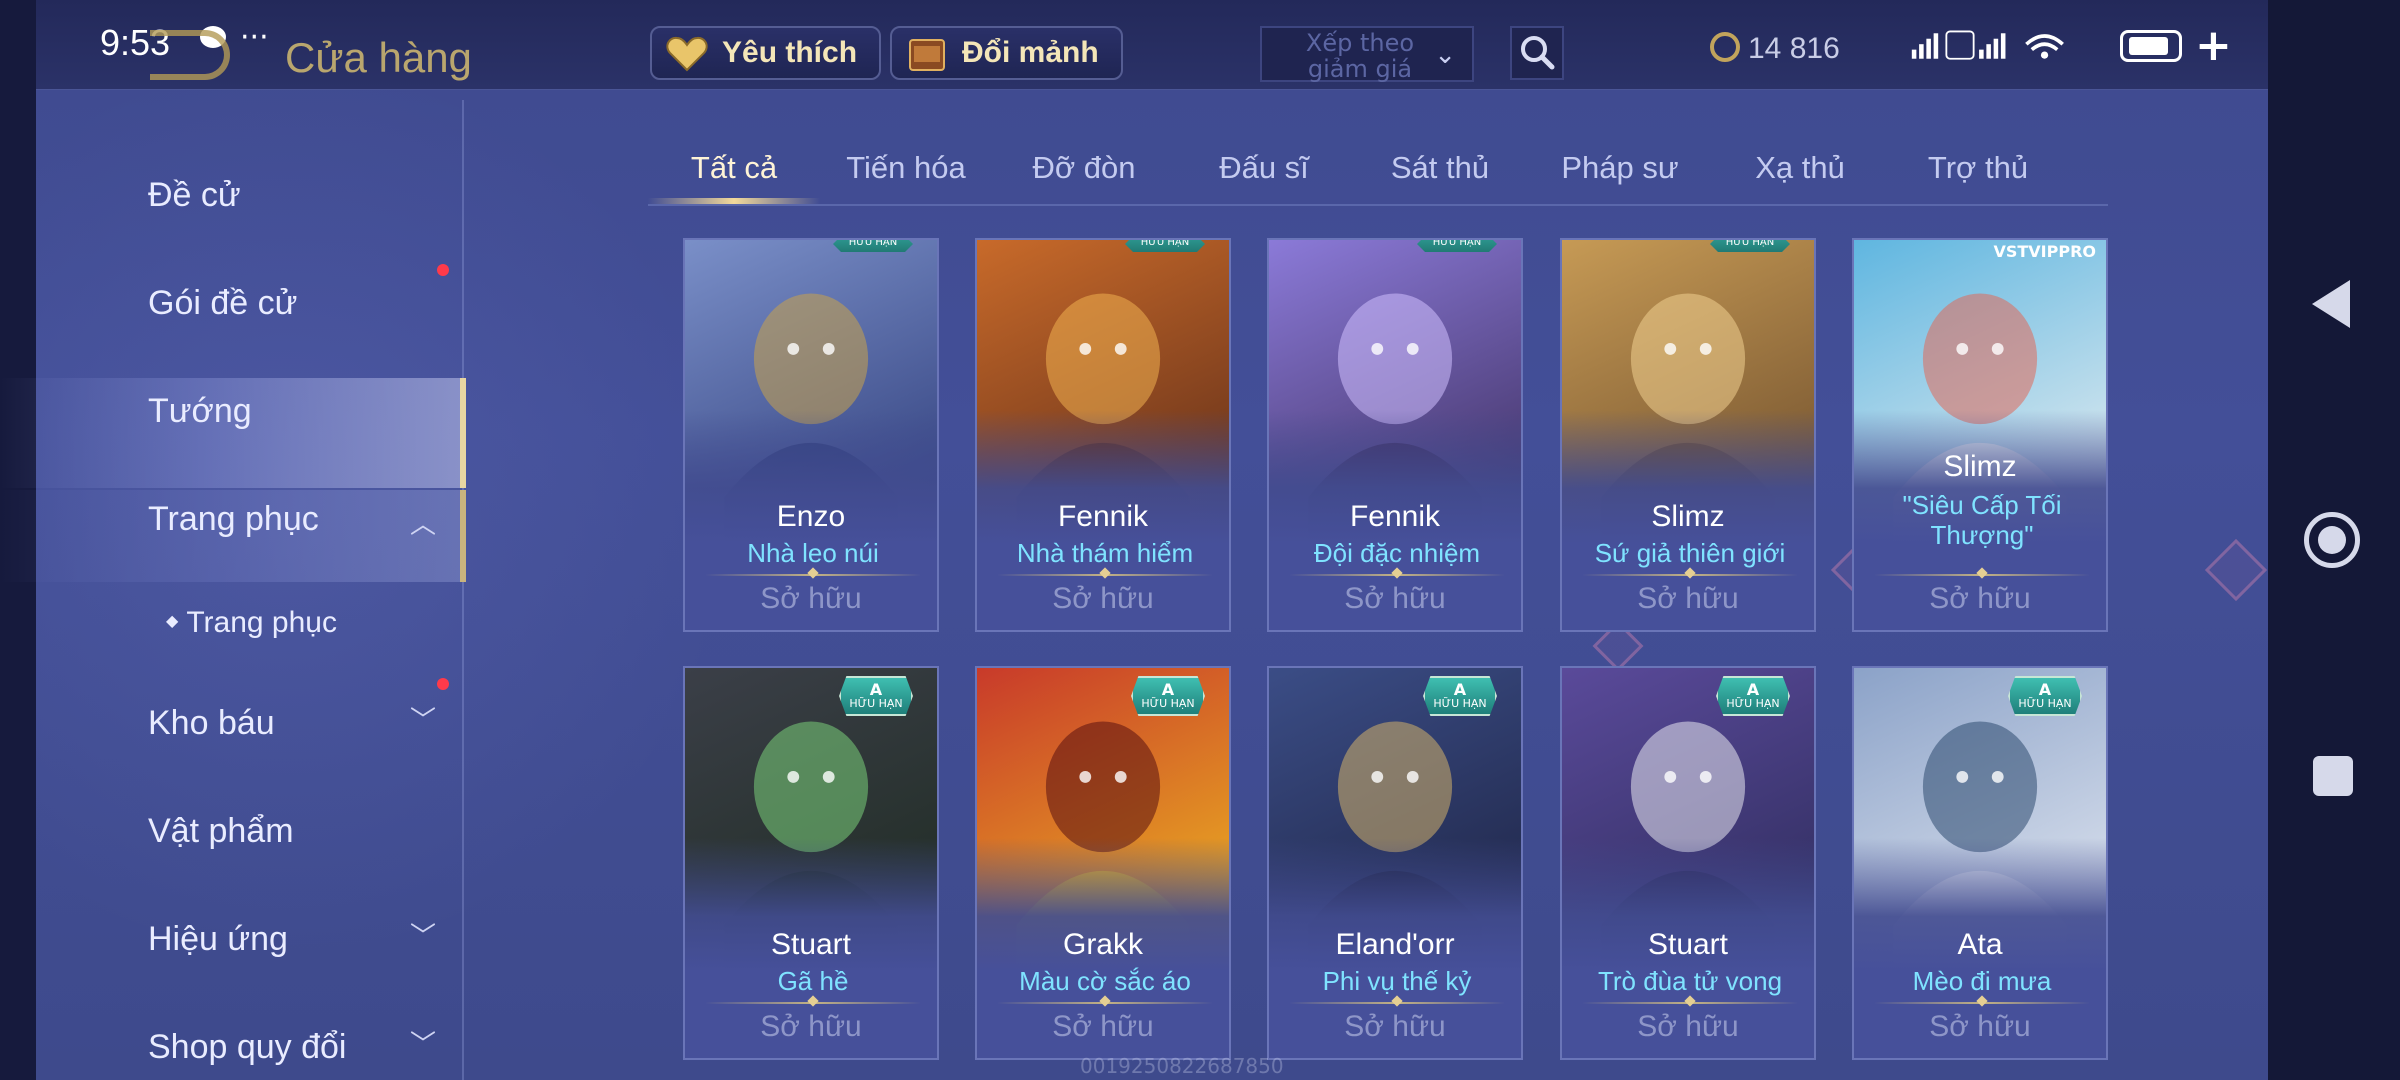  What do you see at coordinates (254, 37) in the screenshot?
I see `status-dots: ···` at bounding box center [254, 37].